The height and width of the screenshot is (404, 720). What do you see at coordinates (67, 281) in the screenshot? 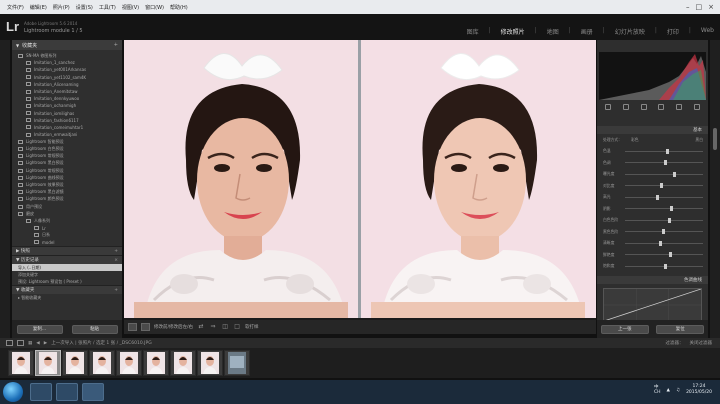
I see `history-step: 预设: Lightroom 预设包 ( Preset )` at bounding box center [67, 281].